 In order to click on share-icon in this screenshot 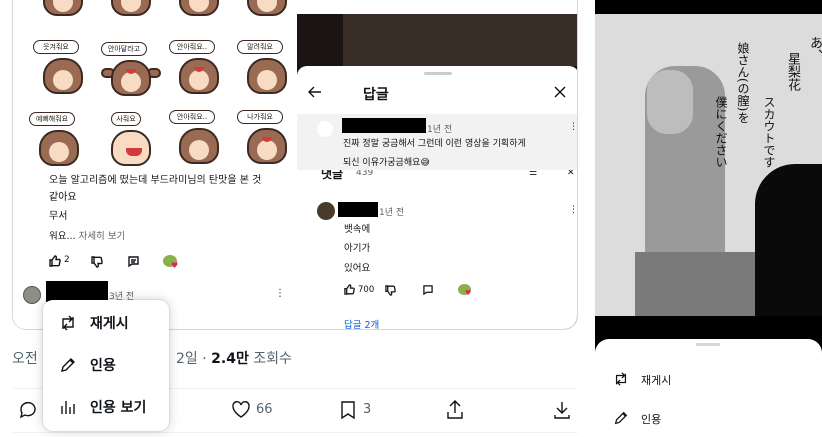, I will do `click(455, 410)`.